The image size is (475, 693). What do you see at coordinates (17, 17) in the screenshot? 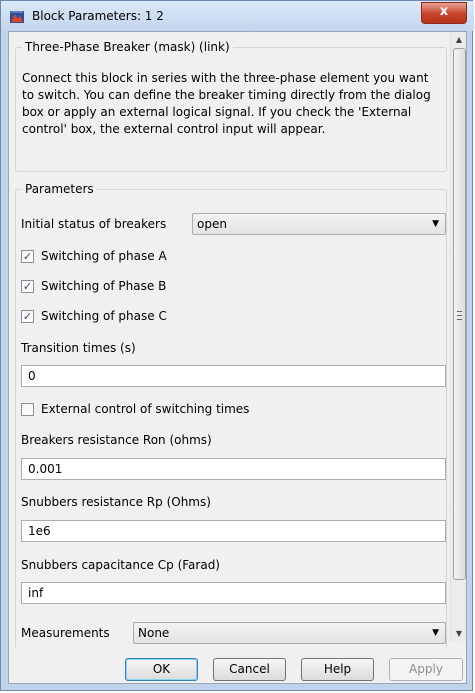
I see `simulink-app-icon` at bounding box center [17, 17].